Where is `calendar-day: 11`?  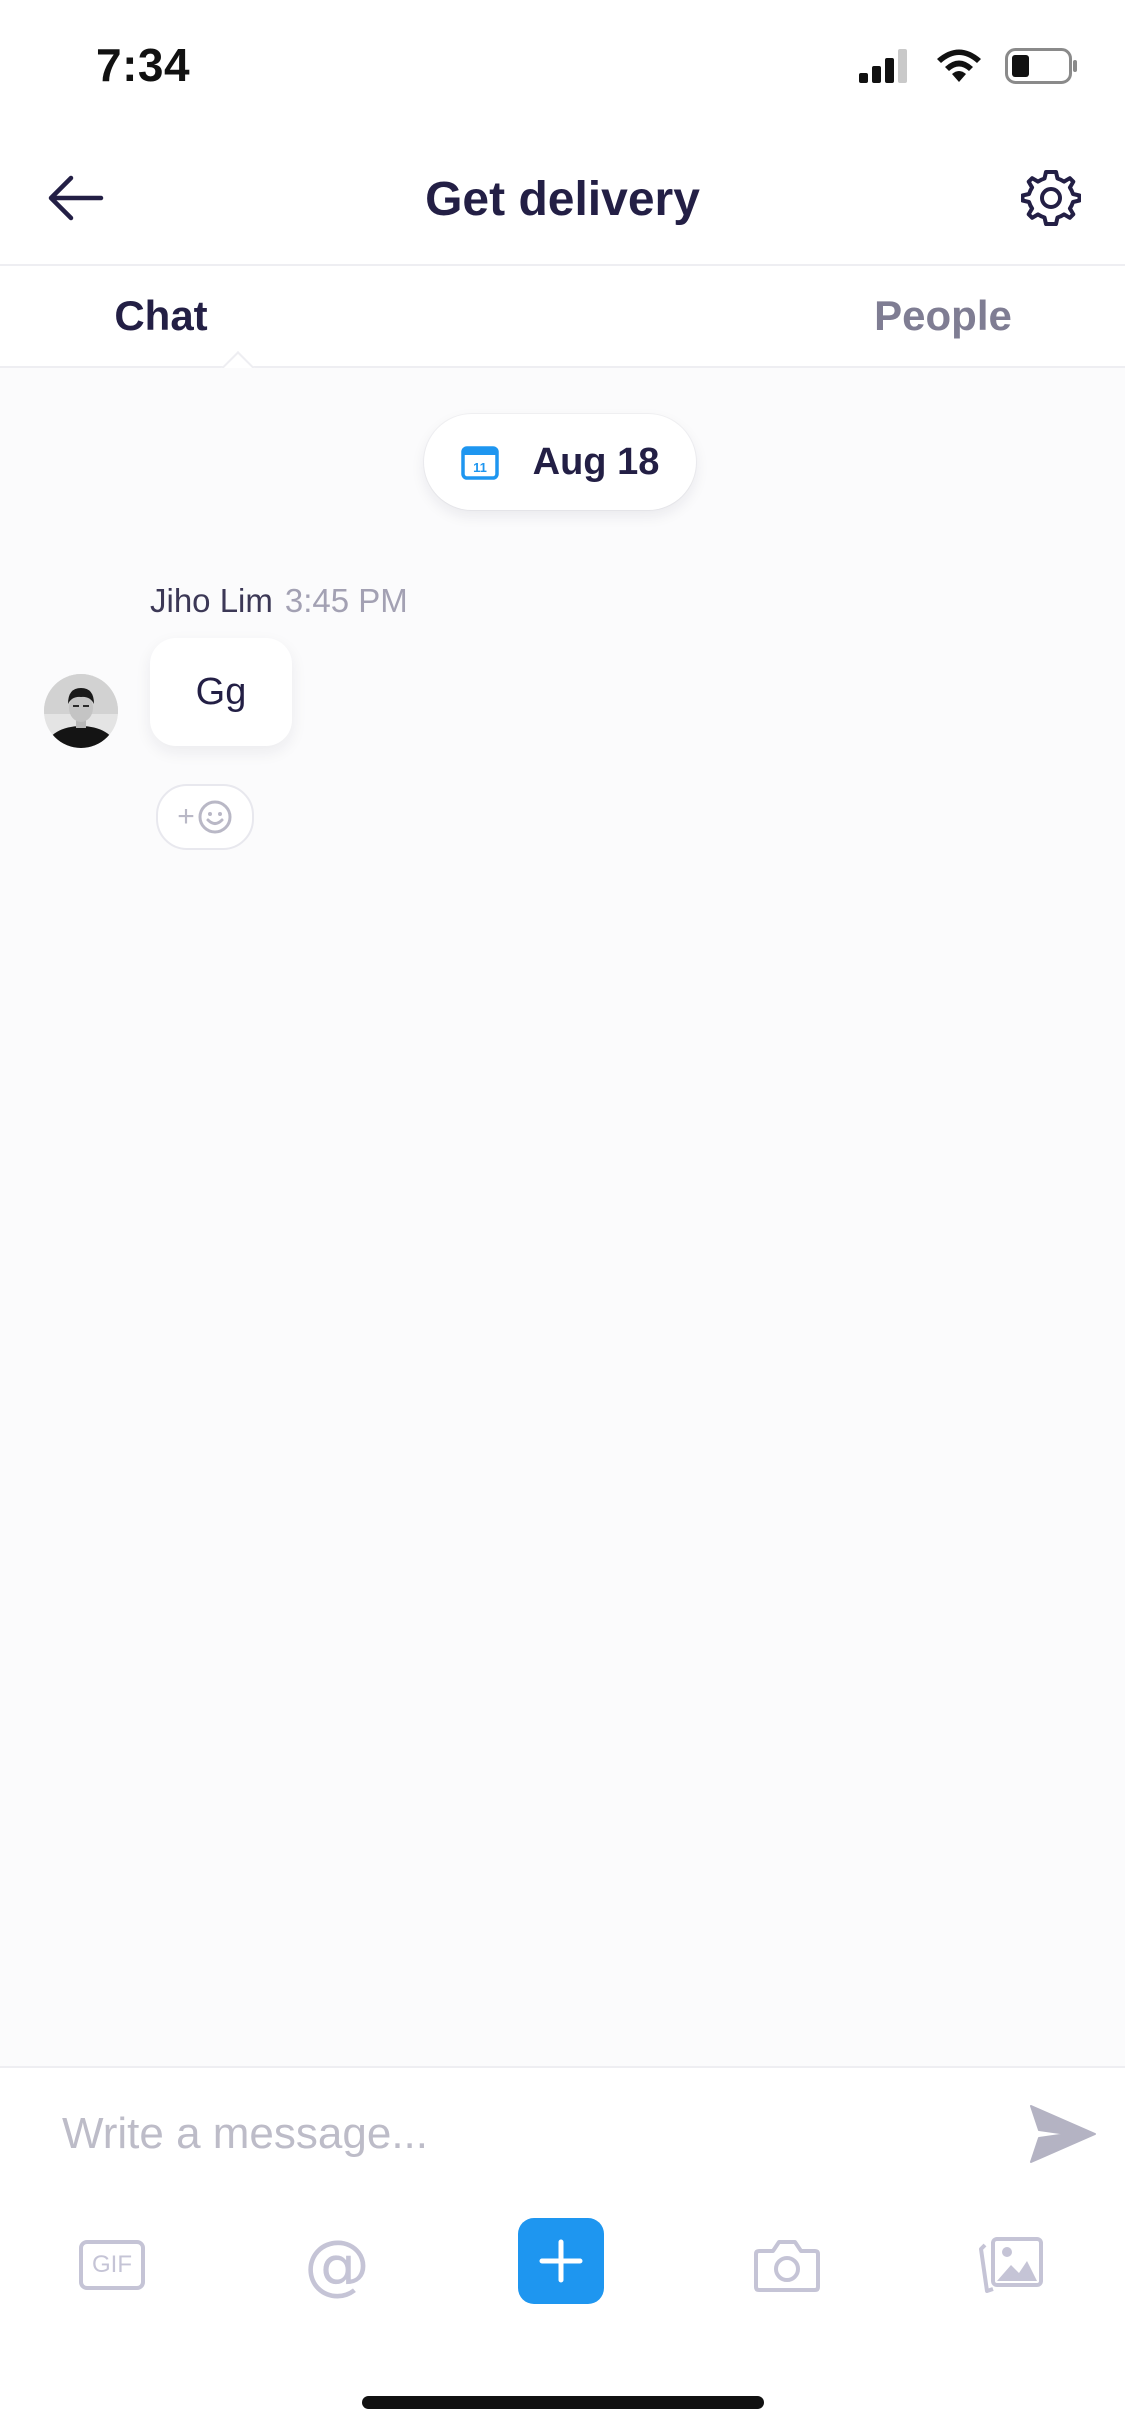 calendar-day: 11 is located at coordinates (480, 467).